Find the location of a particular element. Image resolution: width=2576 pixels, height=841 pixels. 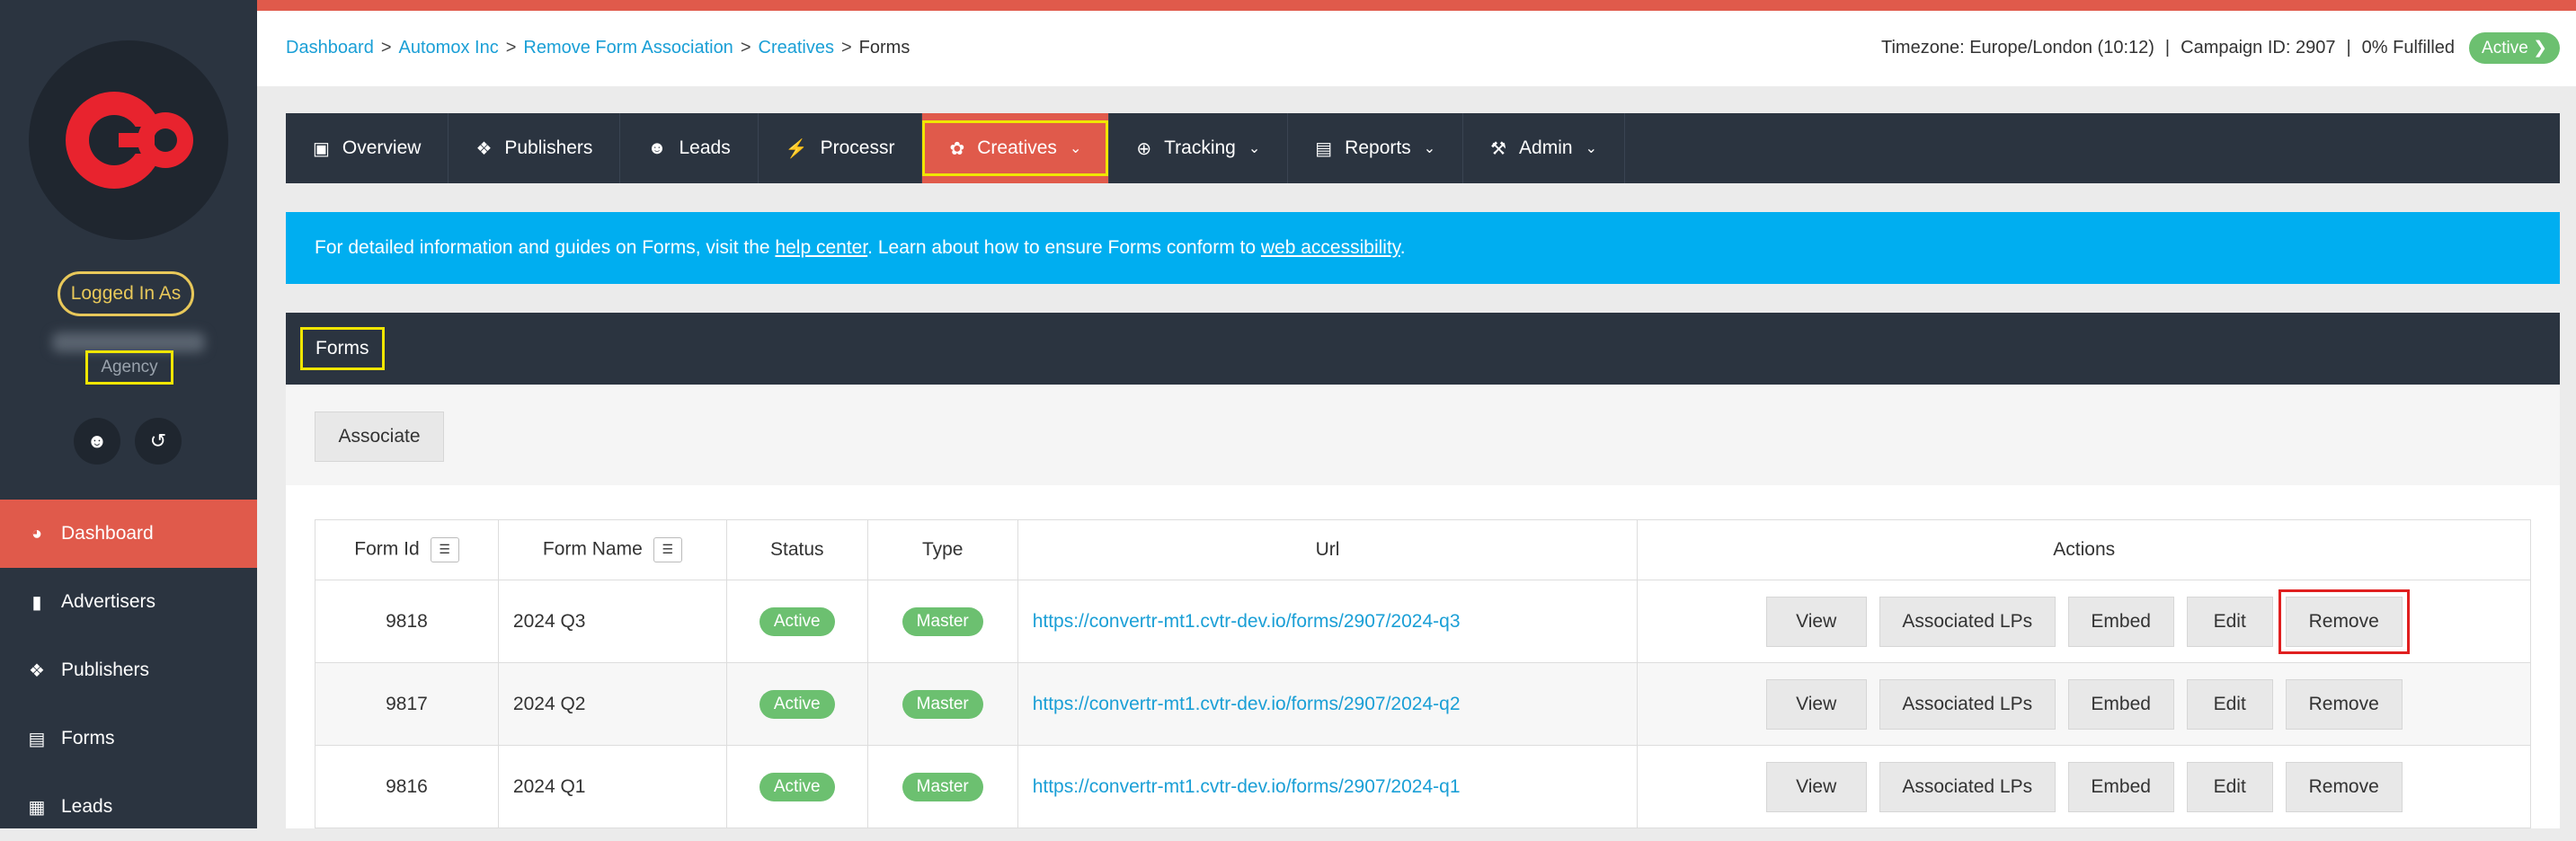

sidebar-item-dashboard: ◕ Dashboard is located at coordinates (128, 534).